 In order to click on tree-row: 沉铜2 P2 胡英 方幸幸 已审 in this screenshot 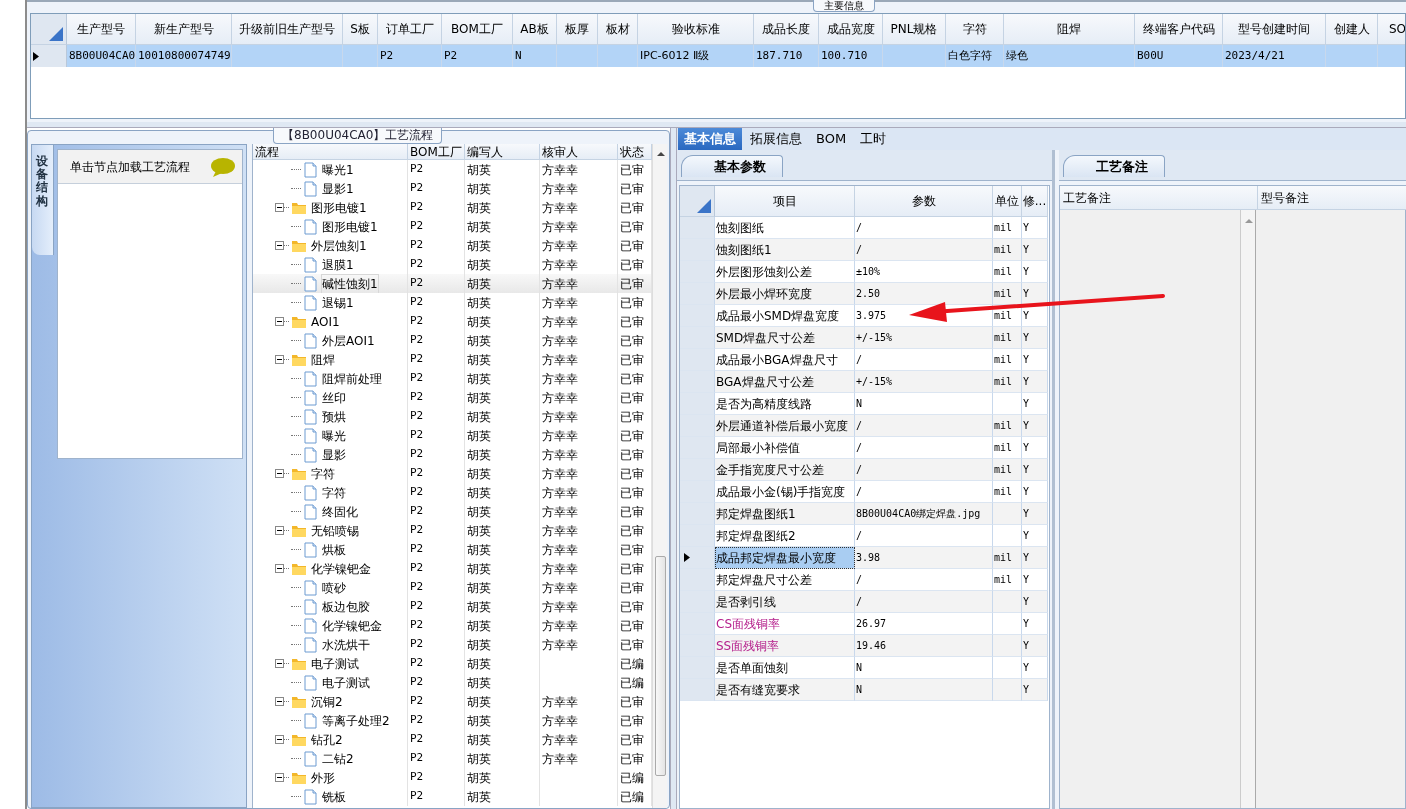, I will do `click(452, 701)`.